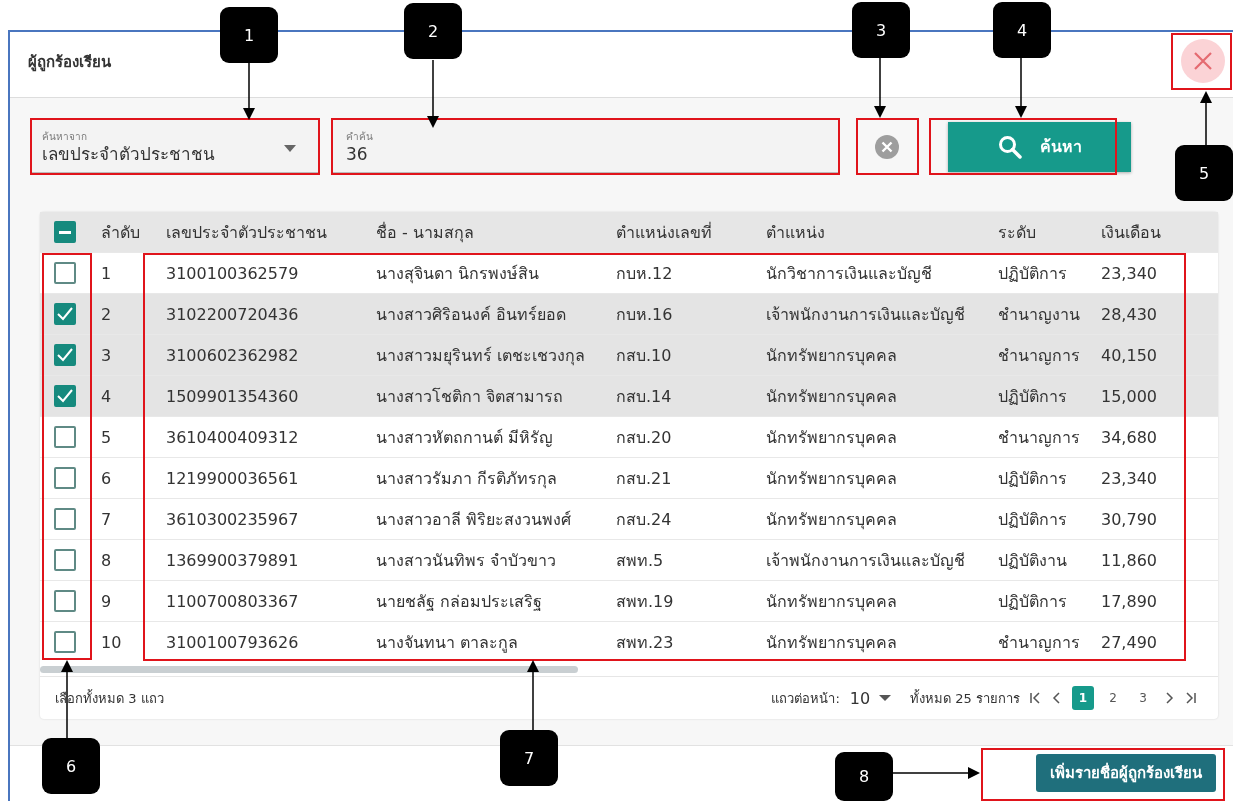  Describe the element at coordinates (881, 30) in the screenshot. I see `callout-badge: 3` at that location.